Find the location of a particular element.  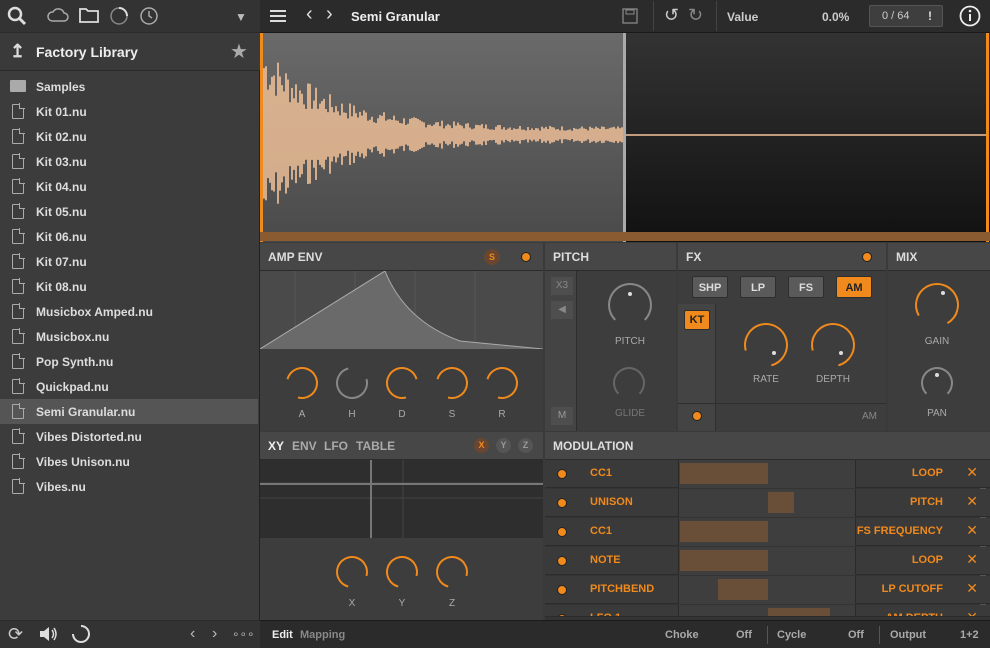

mod-source: UNISON is located at coordinates (611, 502).